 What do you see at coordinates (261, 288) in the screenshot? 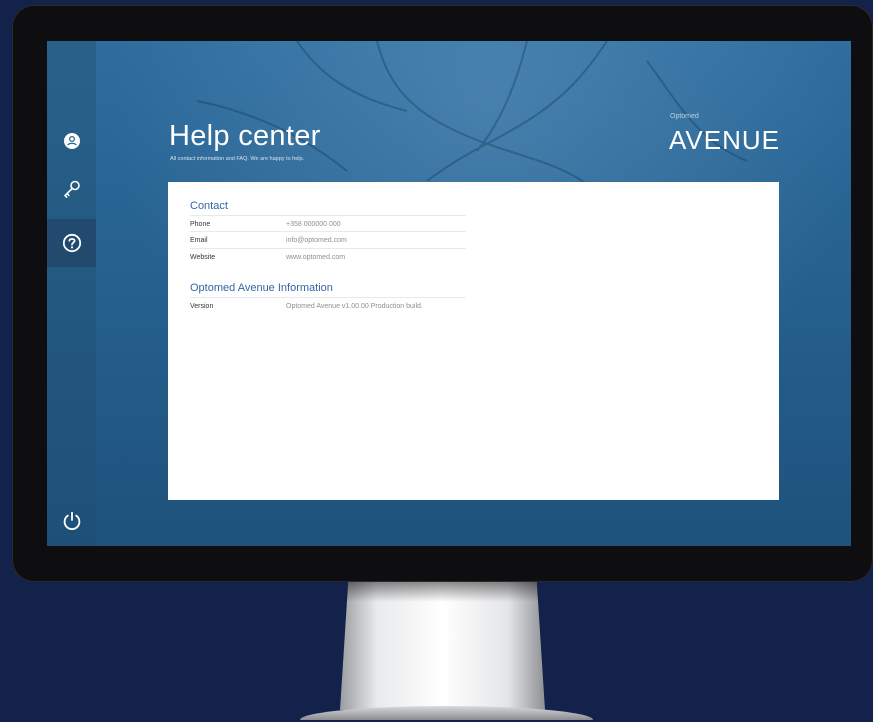
I see `info-section-title: Optomed Avenue Information` at bounding box center [261, 288].